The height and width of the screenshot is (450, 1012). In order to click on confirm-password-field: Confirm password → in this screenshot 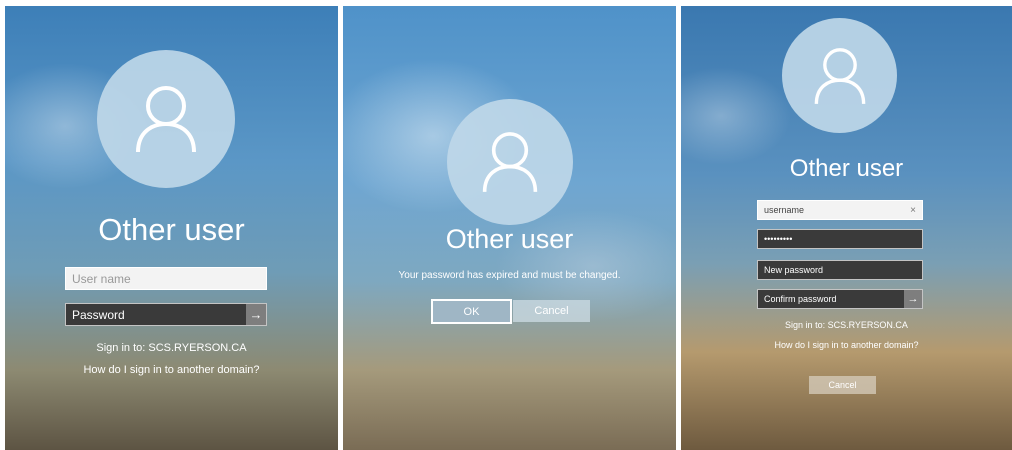, I will do `click(840, 299)`.